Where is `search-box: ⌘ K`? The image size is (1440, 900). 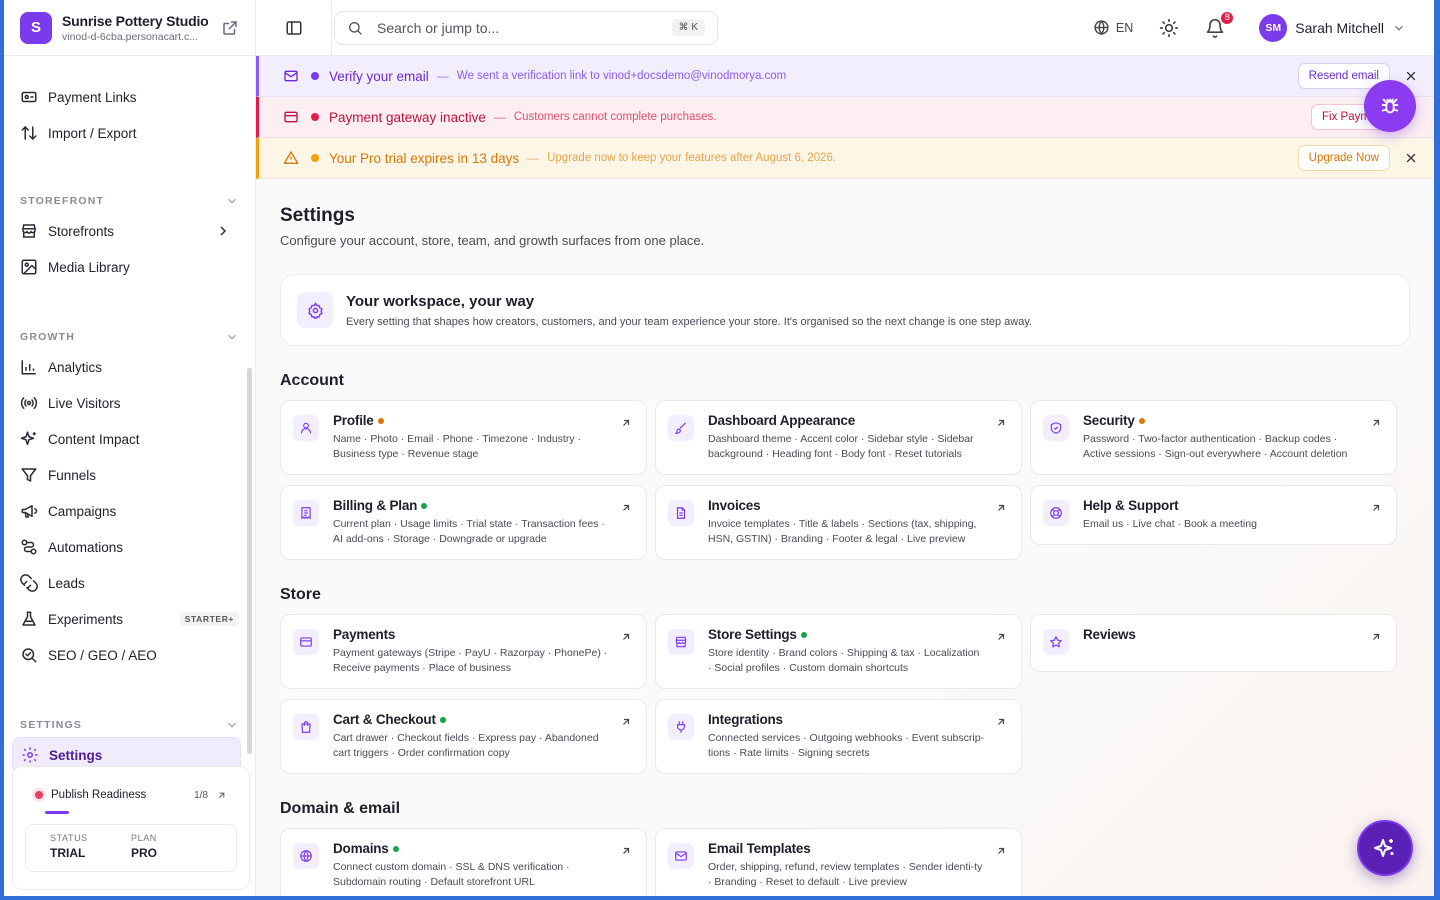 search-box: ⌘ K is located at coordinates (526, 27).